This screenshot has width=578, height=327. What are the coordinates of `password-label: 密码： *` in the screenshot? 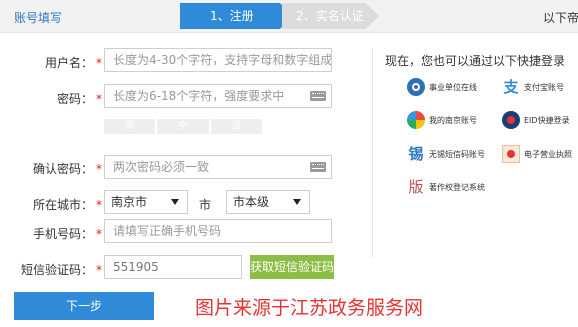 It's located at (79, 99).